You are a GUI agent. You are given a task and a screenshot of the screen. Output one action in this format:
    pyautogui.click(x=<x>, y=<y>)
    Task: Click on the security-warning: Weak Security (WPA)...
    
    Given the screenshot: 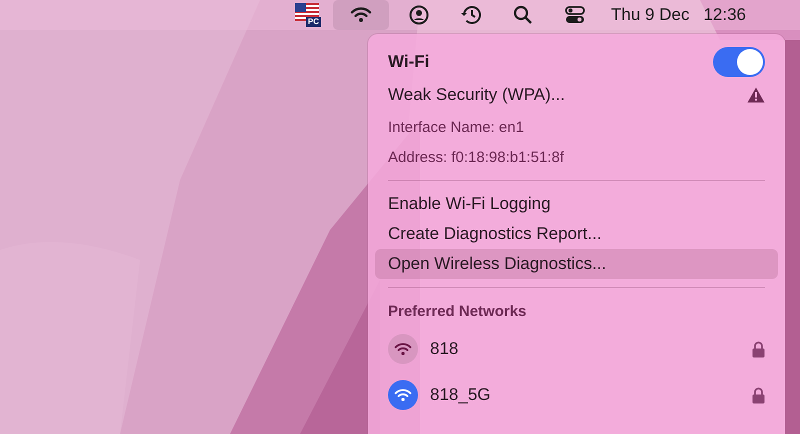 What is the action you would take?
    pyautogui.click(x=476, y=95)
    